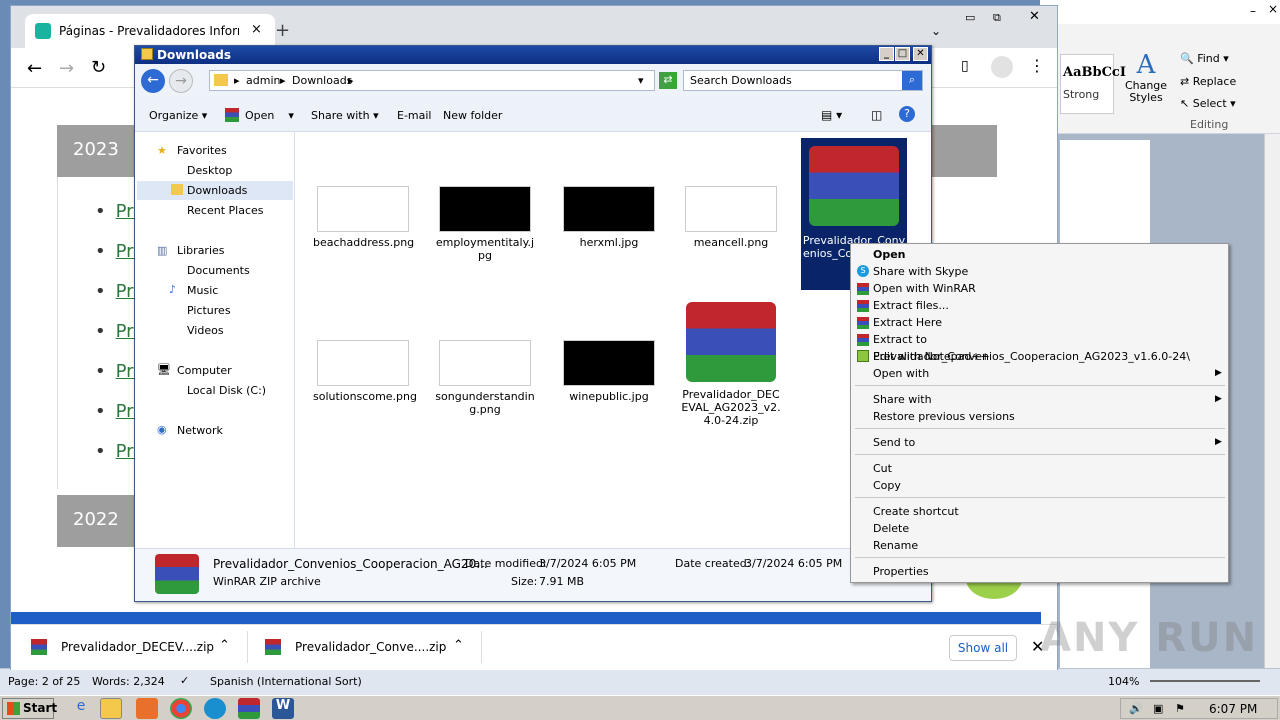 The width and height of the screenshot is (1280, 720). Describe the element at coordinates (202, 290) in the screenshot. I see `nav-music: Music` at that location.